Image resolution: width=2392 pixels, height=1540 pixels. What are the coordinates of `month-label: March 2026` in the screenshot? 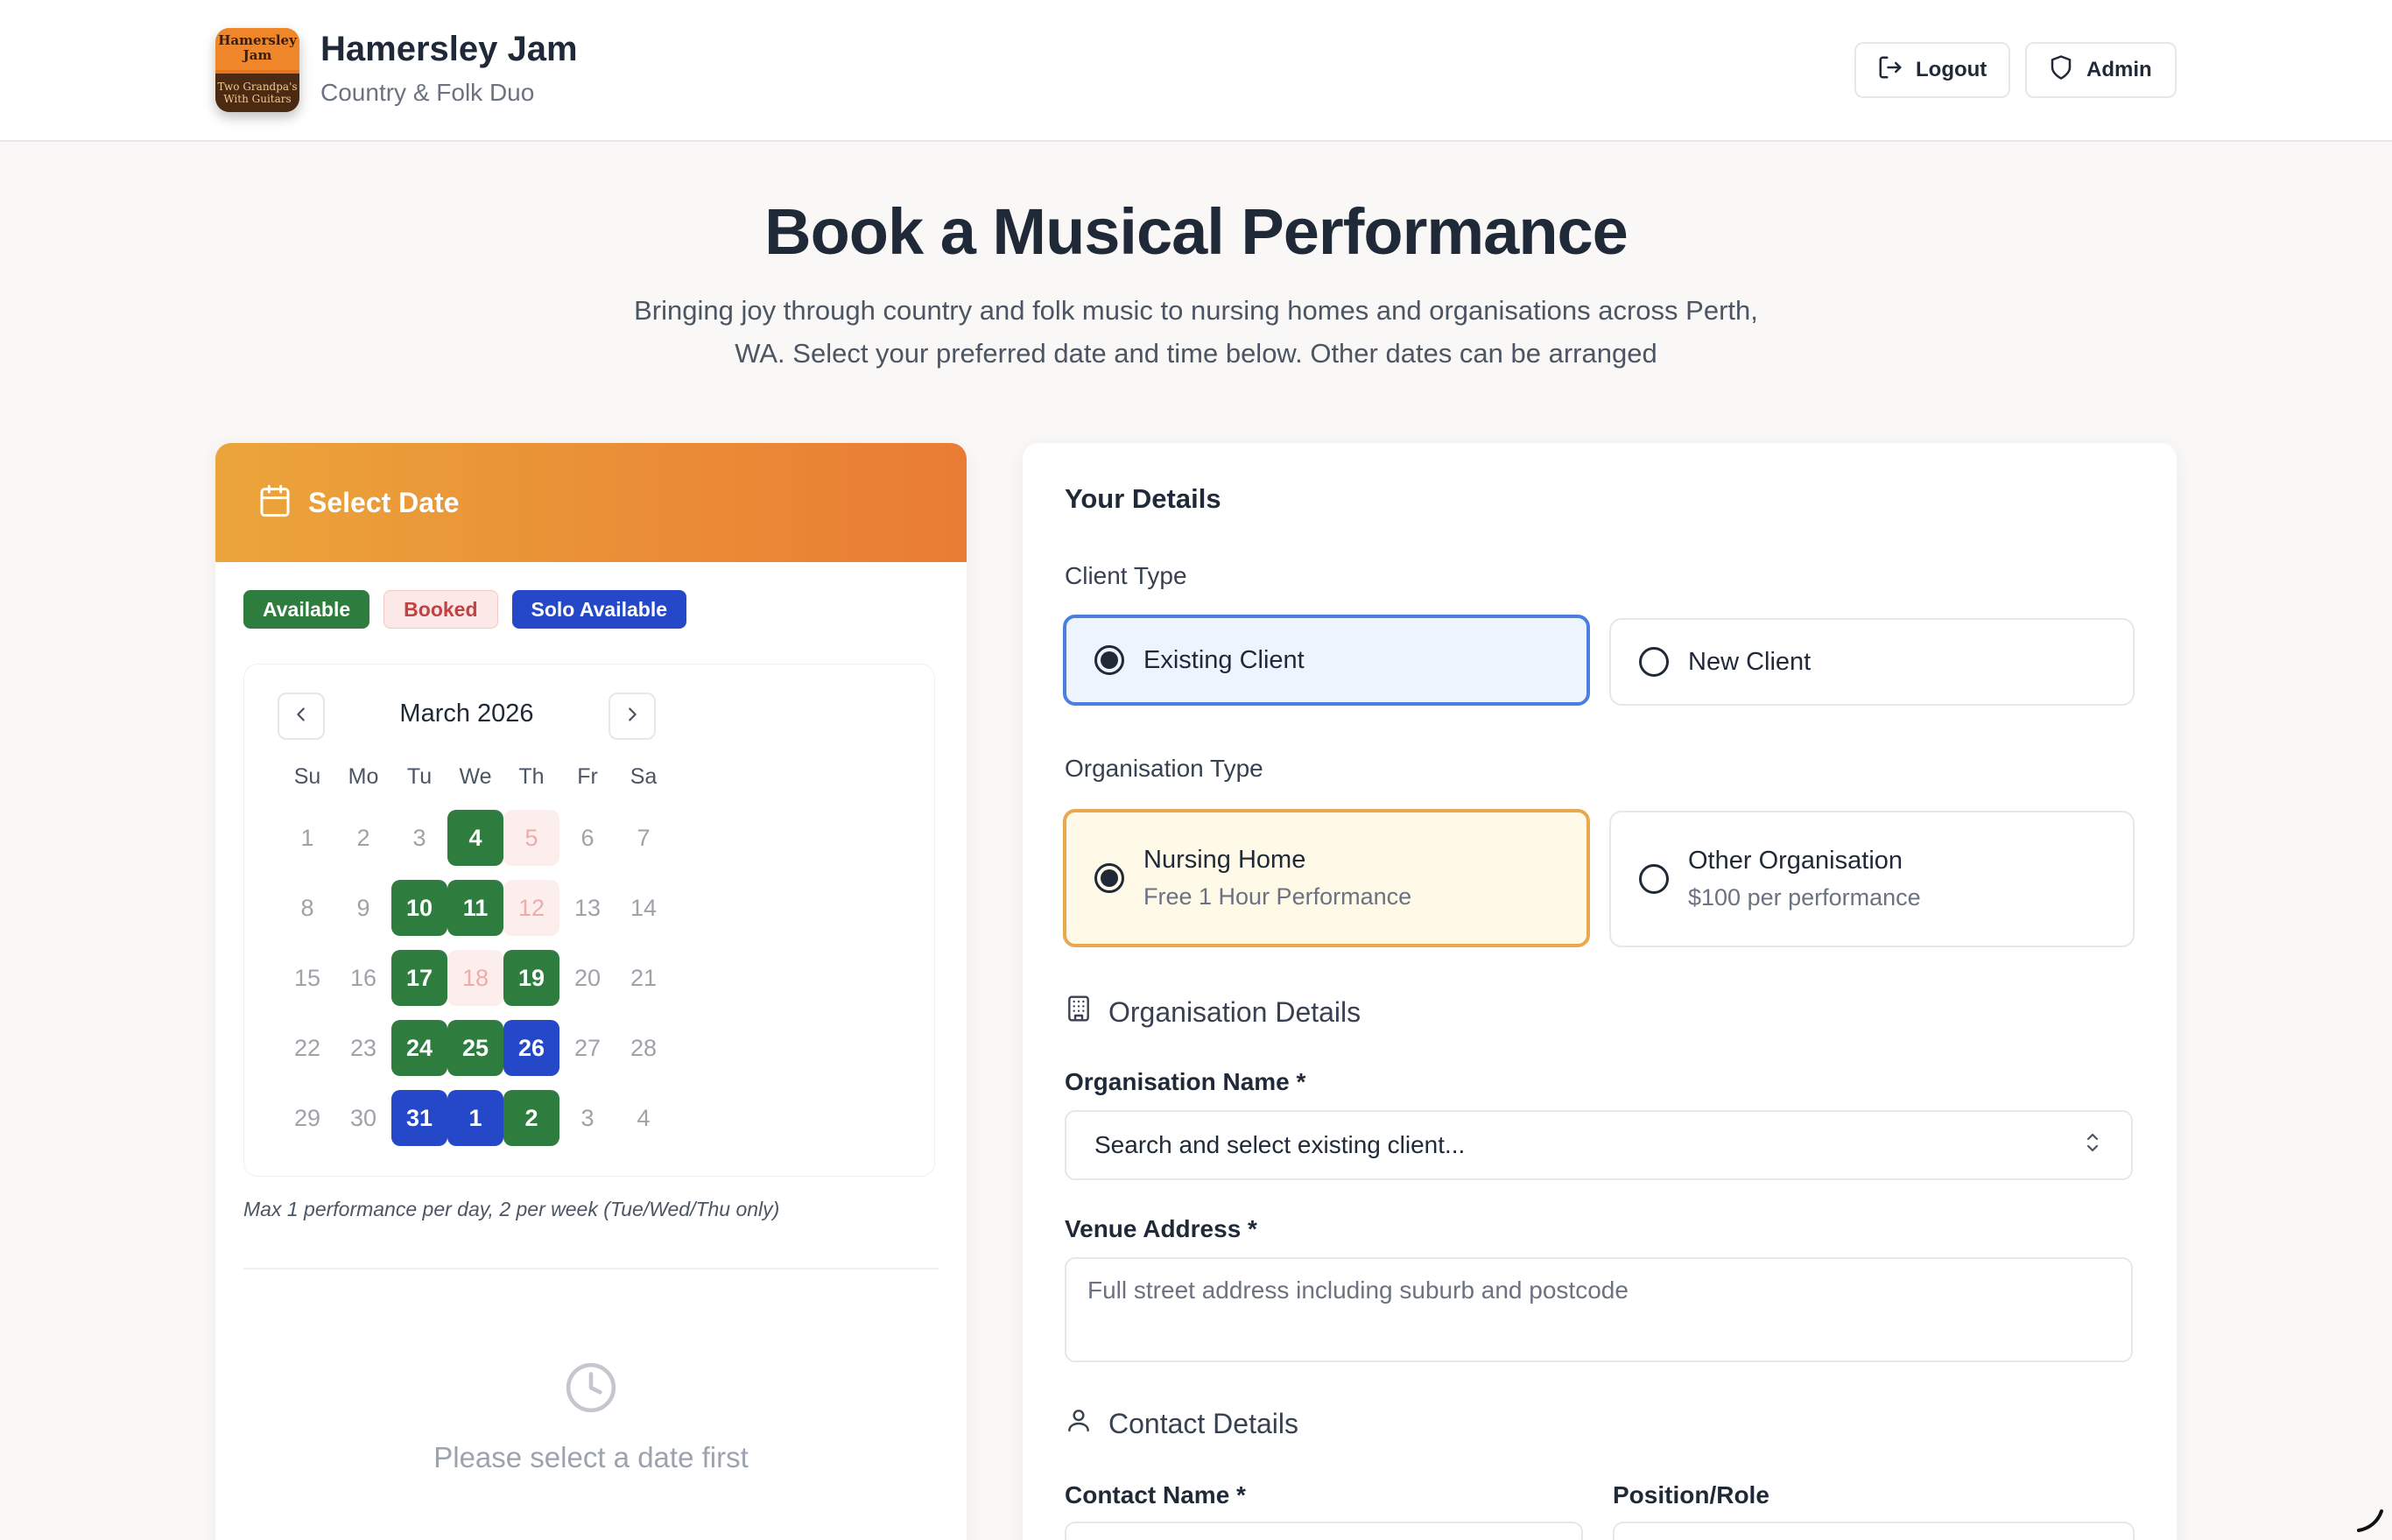 It's located at (466, 714).